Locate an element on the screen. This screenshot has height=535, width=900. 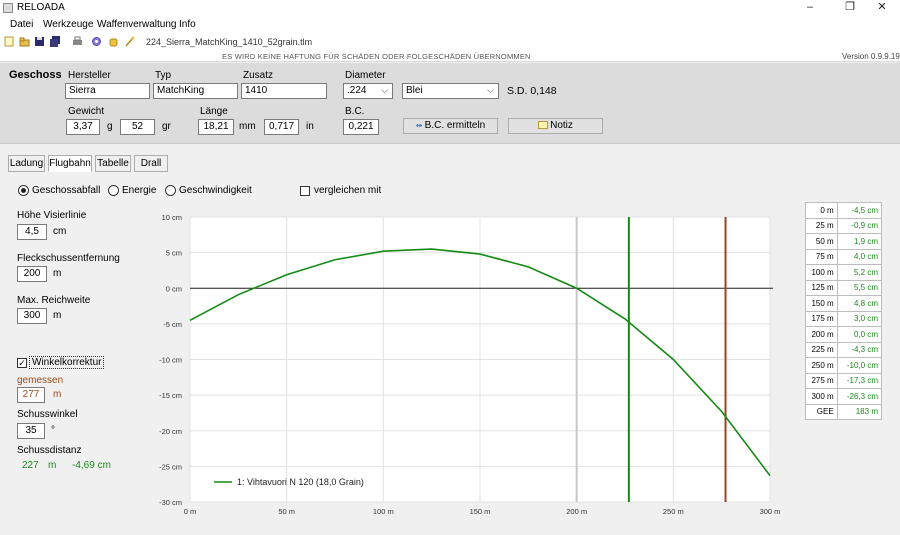
shot-distance-drop: -4,69 cm is located at coordinates (91, 465).